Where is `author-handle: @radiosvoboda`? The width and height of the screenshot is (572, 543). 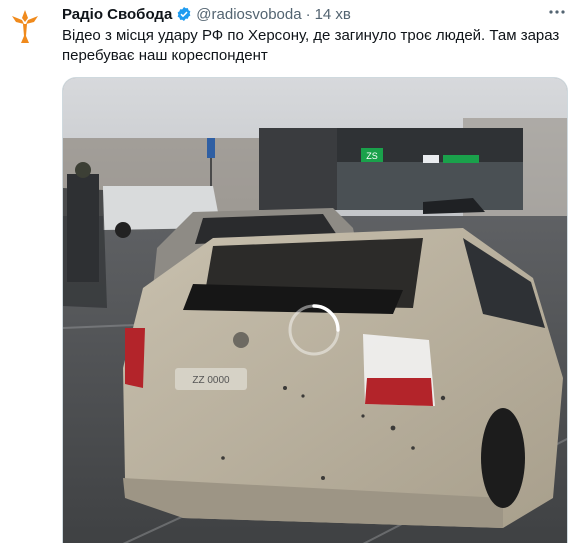
author-handle: @radiosvoboda is located at coordinates (248, 14).